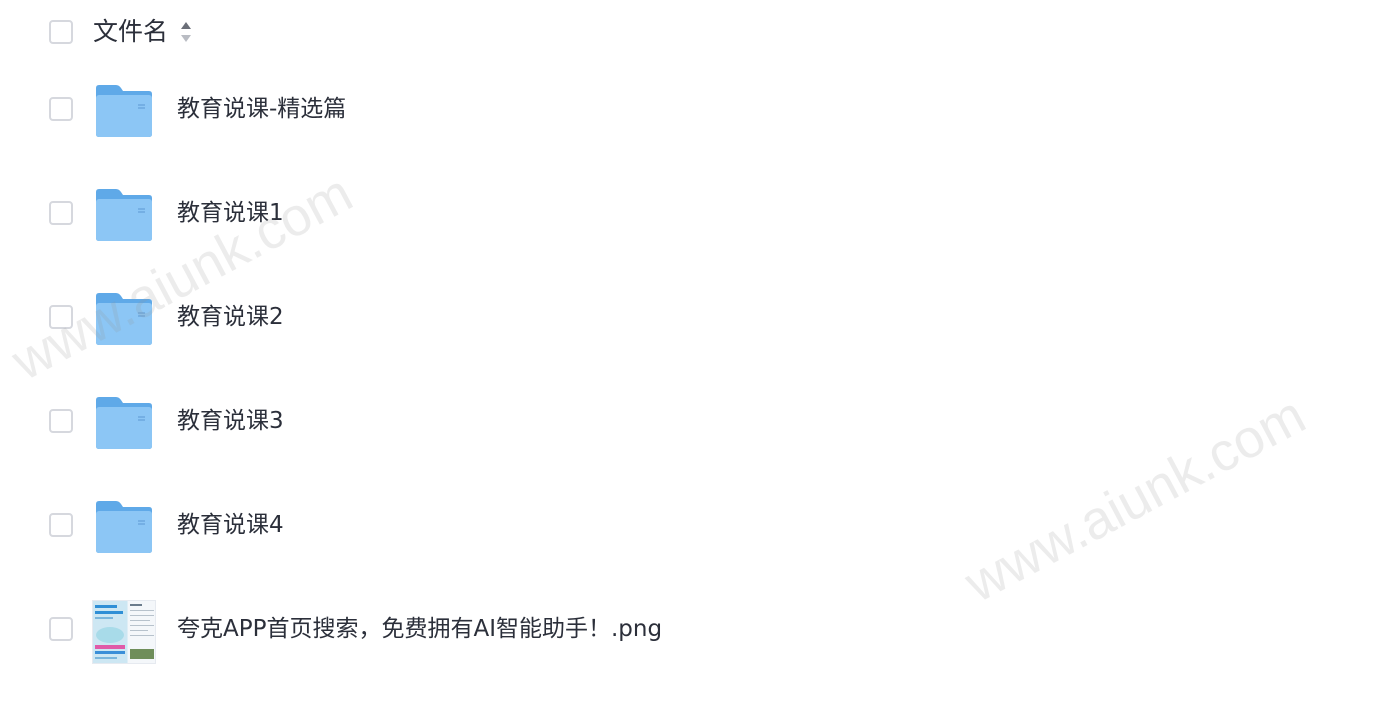 This screenshot has height=718, width=1384. I want to click on file-name: 教育说课-精选篇, so click(261, 109).